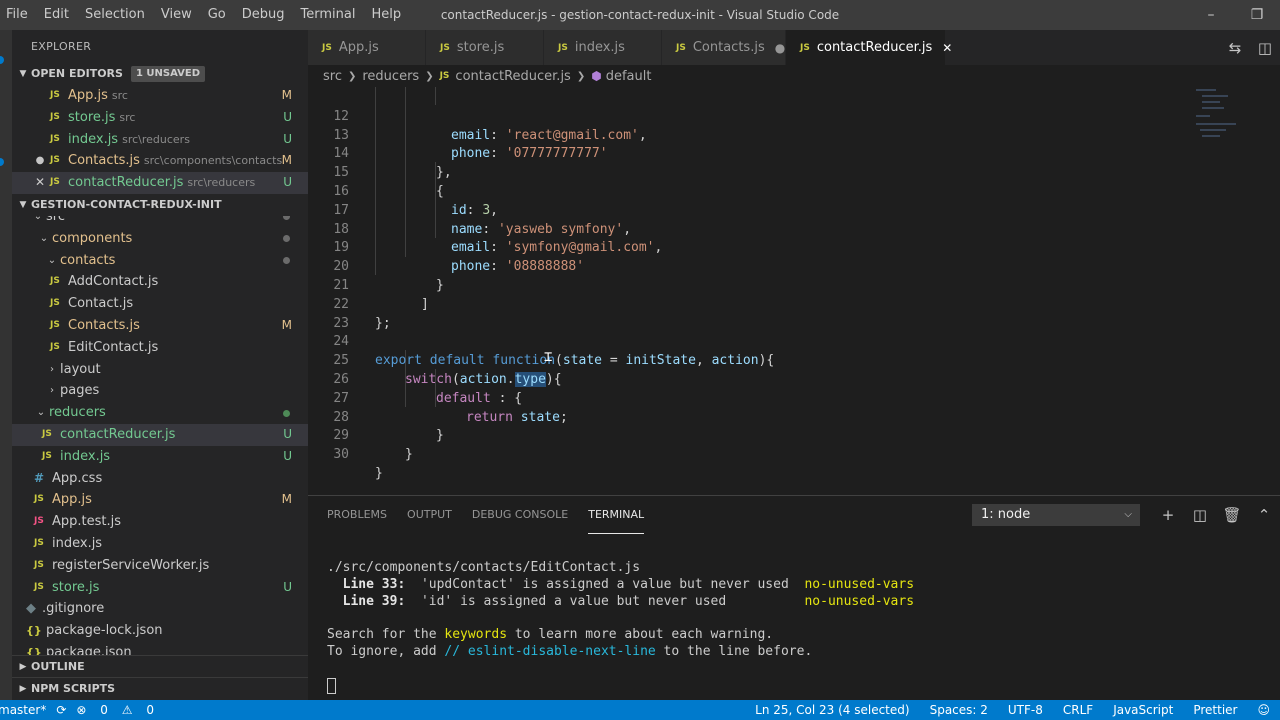 The height and width of the screenshot is (720, 1280). I want to click on error-icon: ⊗, so click(81, 710).